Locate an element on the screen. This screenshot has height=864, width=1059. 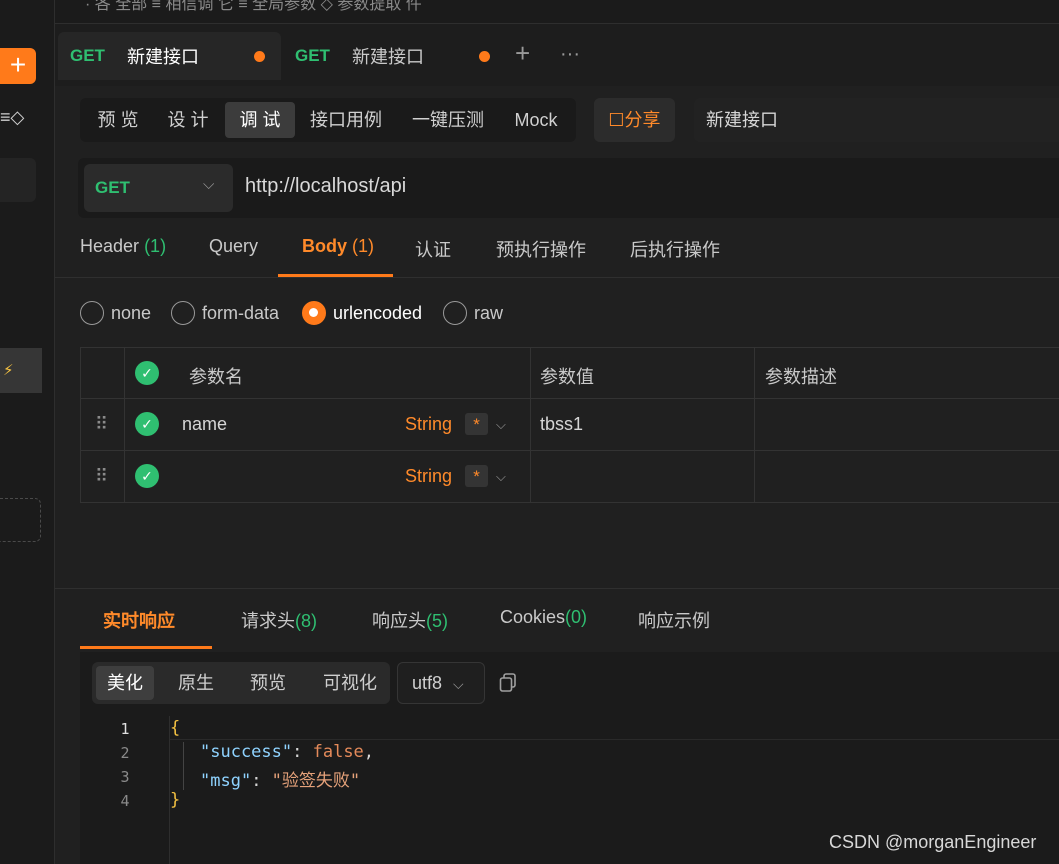
top-breadcrumb-strip: · 各 全部 ≡ 相信调 它 ≡ 全局参数 ◇ 参数提取 件 is located at coordinates (557, 12).